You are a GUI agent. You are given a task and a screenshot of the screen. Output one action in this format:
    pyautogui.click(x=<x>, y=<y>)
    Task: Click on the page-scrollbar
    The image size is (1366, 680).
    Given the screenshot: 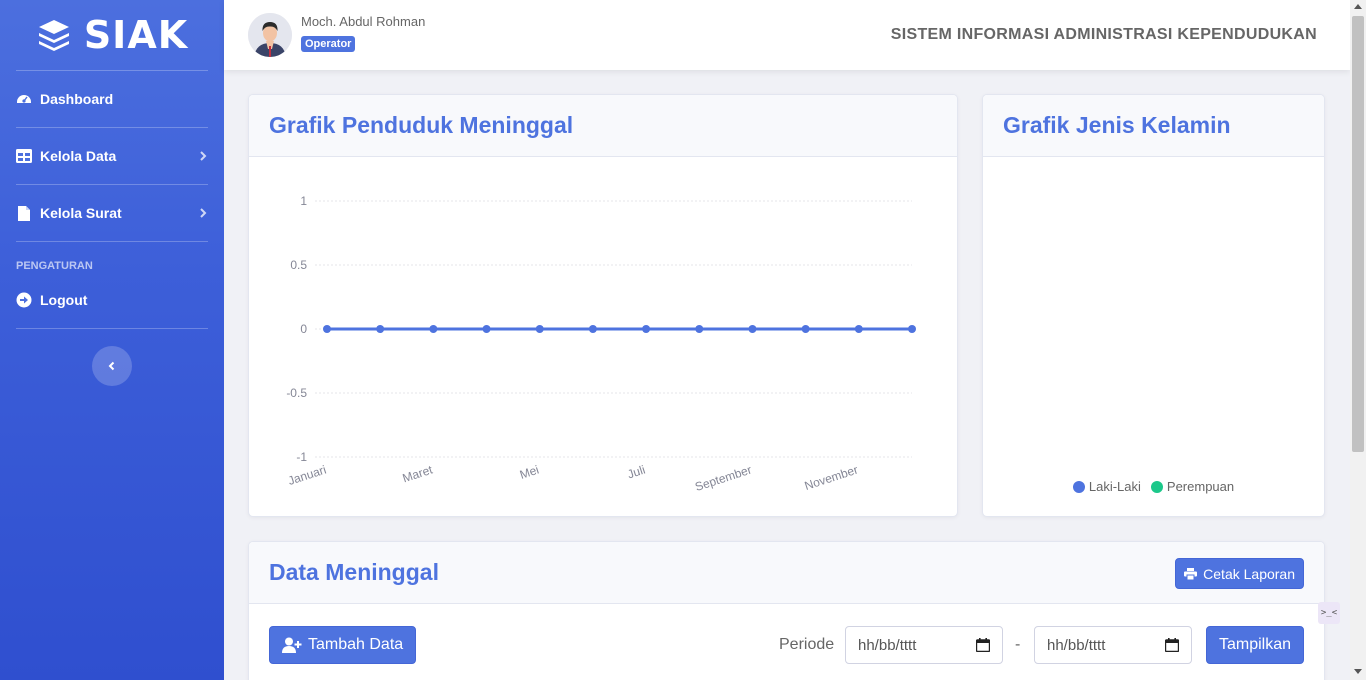 What is the action you would take?
    pyautogui.click(x=1358, y=340)
    